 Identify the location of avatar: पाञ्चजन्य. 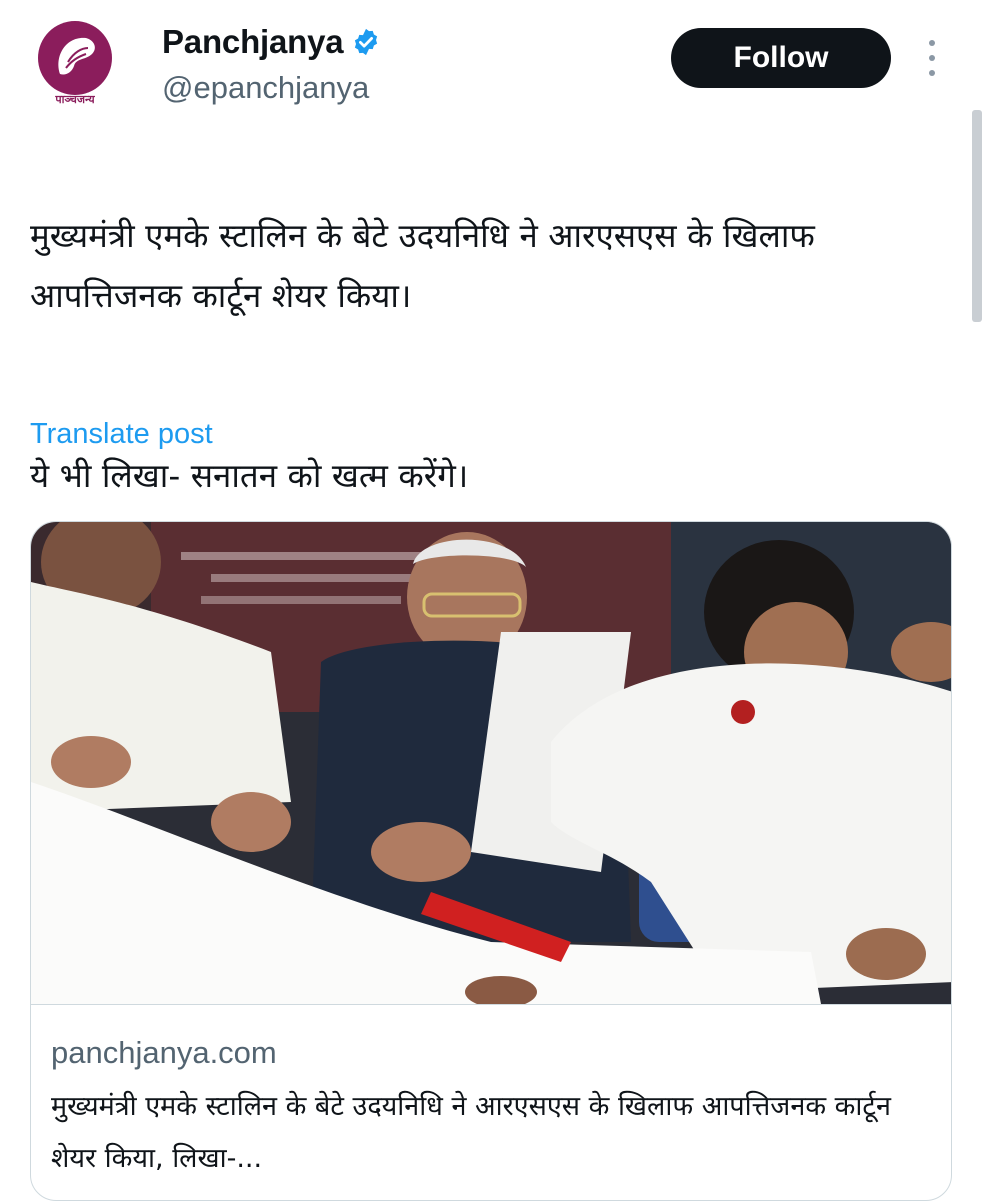
(75, 67).